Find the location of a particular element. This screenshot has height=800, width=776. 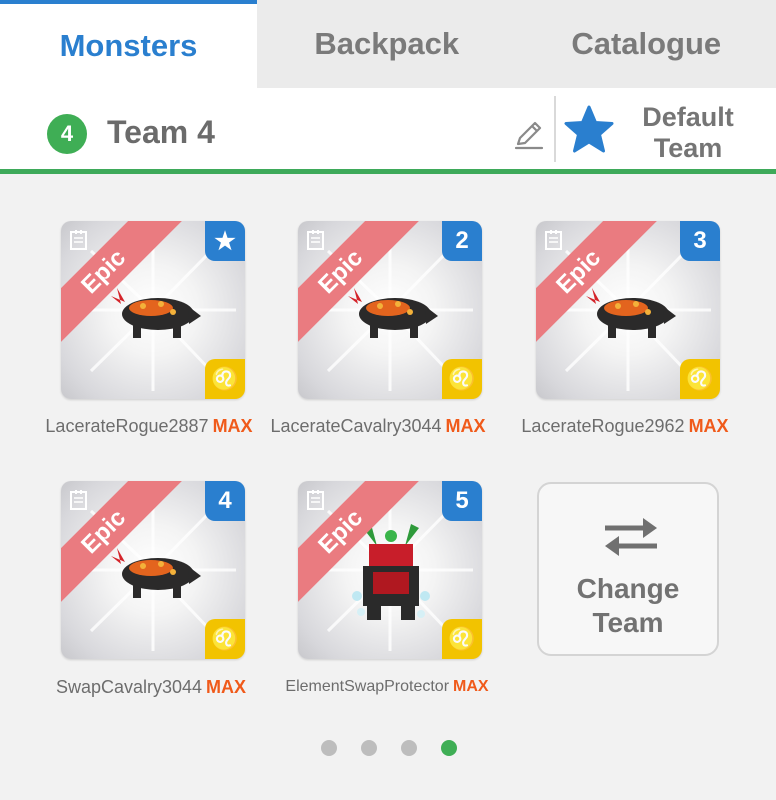

swap-arrows-icon is located at coordinates (631, 537).